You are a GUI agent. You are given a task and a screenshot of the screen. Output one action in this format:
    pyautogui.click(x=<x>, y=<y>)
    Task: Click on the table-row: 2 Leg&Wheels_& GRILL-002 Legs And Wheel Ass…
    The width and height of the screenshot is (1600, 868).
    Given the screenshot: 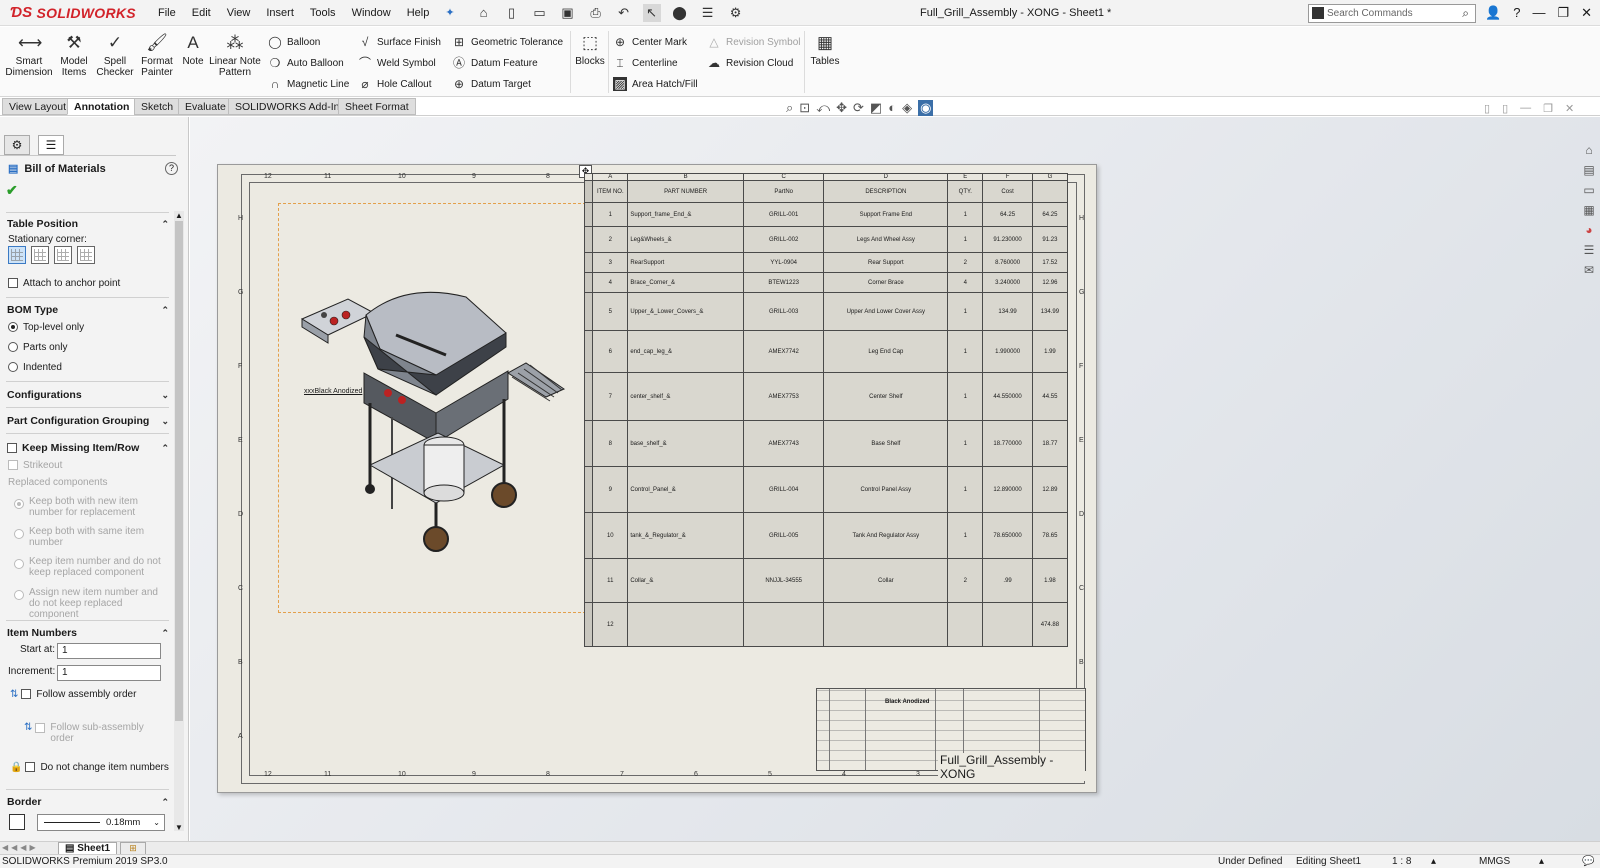 What is the action you would take?
    pyautogui.click(x=826, y=239)
    